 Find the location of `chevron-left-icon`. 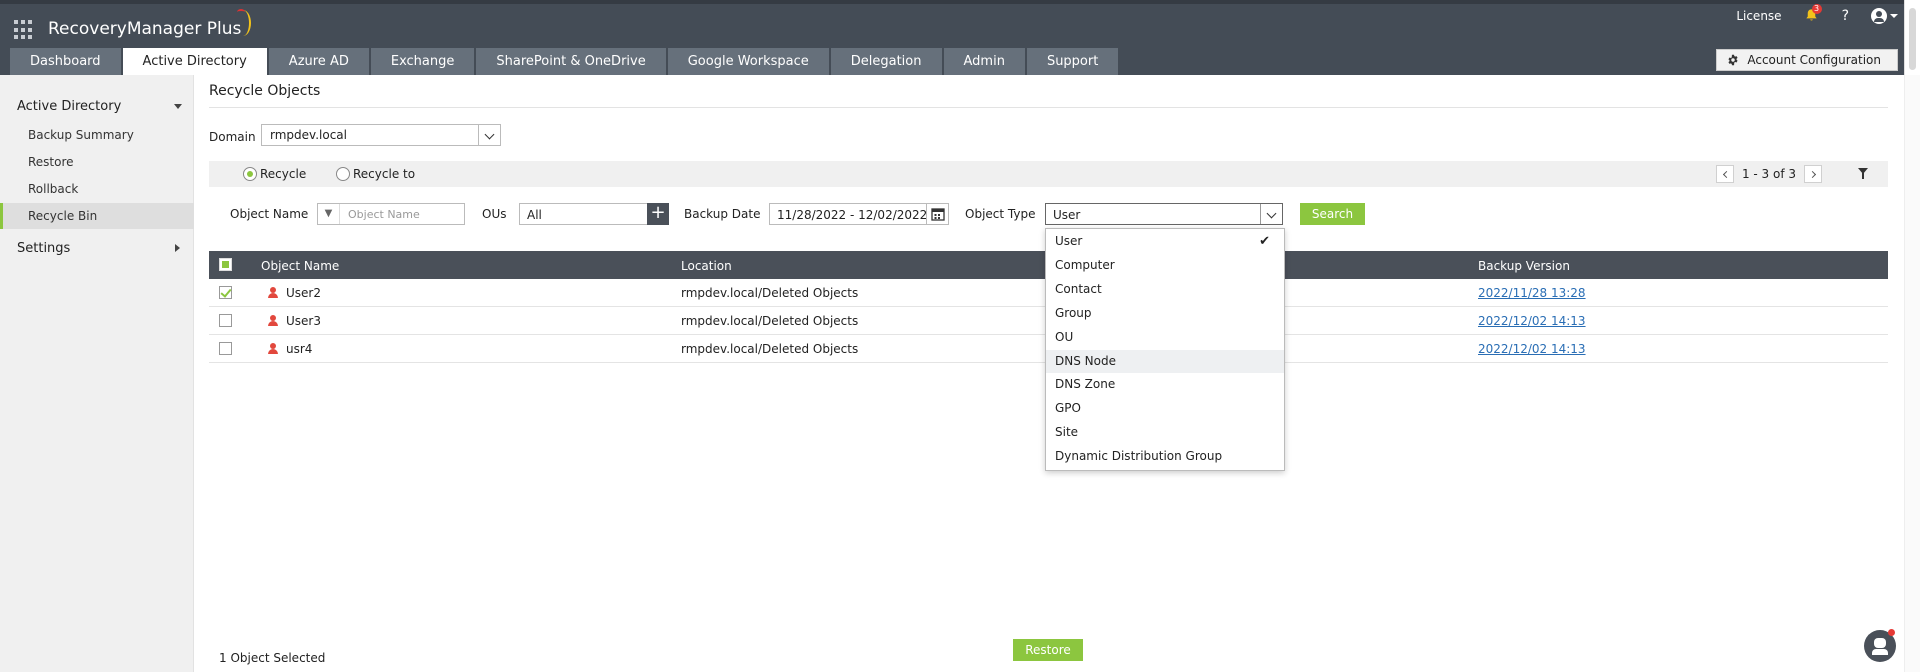

chevron-left-icon is located at coordinates (1726, 174).